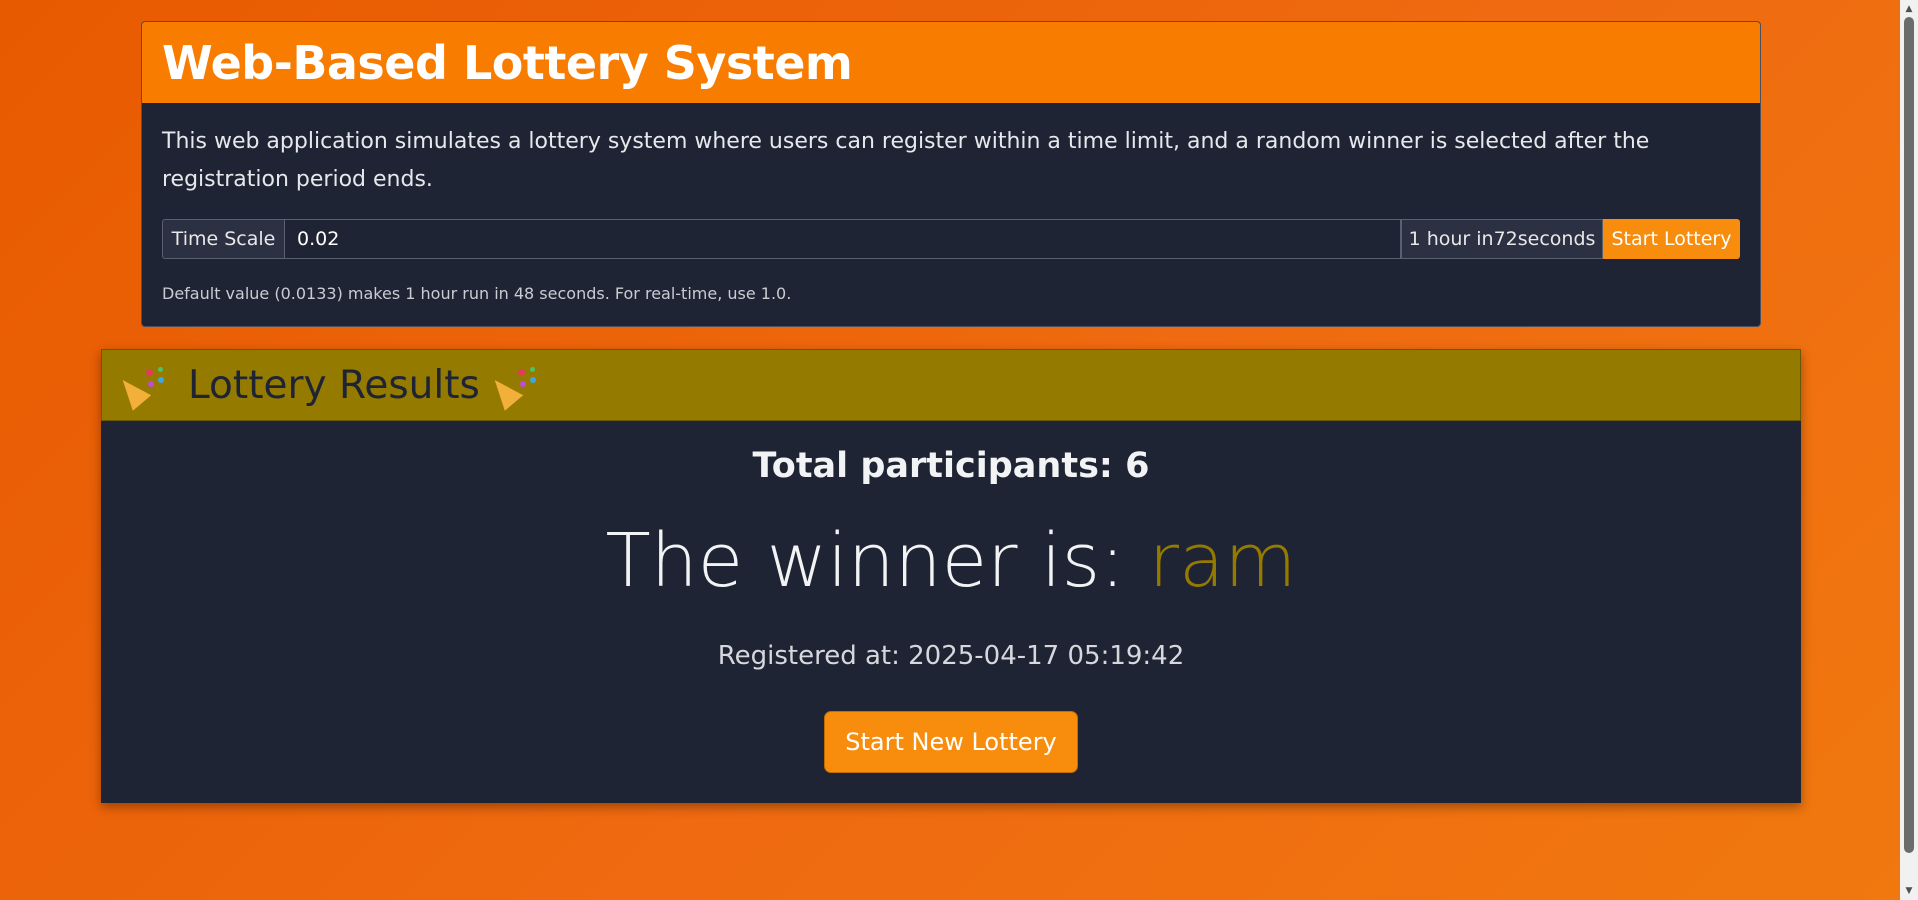  Describe the element at coordinates (1222, 561) in the screenshot. I see `winner-name: ram` at that location.